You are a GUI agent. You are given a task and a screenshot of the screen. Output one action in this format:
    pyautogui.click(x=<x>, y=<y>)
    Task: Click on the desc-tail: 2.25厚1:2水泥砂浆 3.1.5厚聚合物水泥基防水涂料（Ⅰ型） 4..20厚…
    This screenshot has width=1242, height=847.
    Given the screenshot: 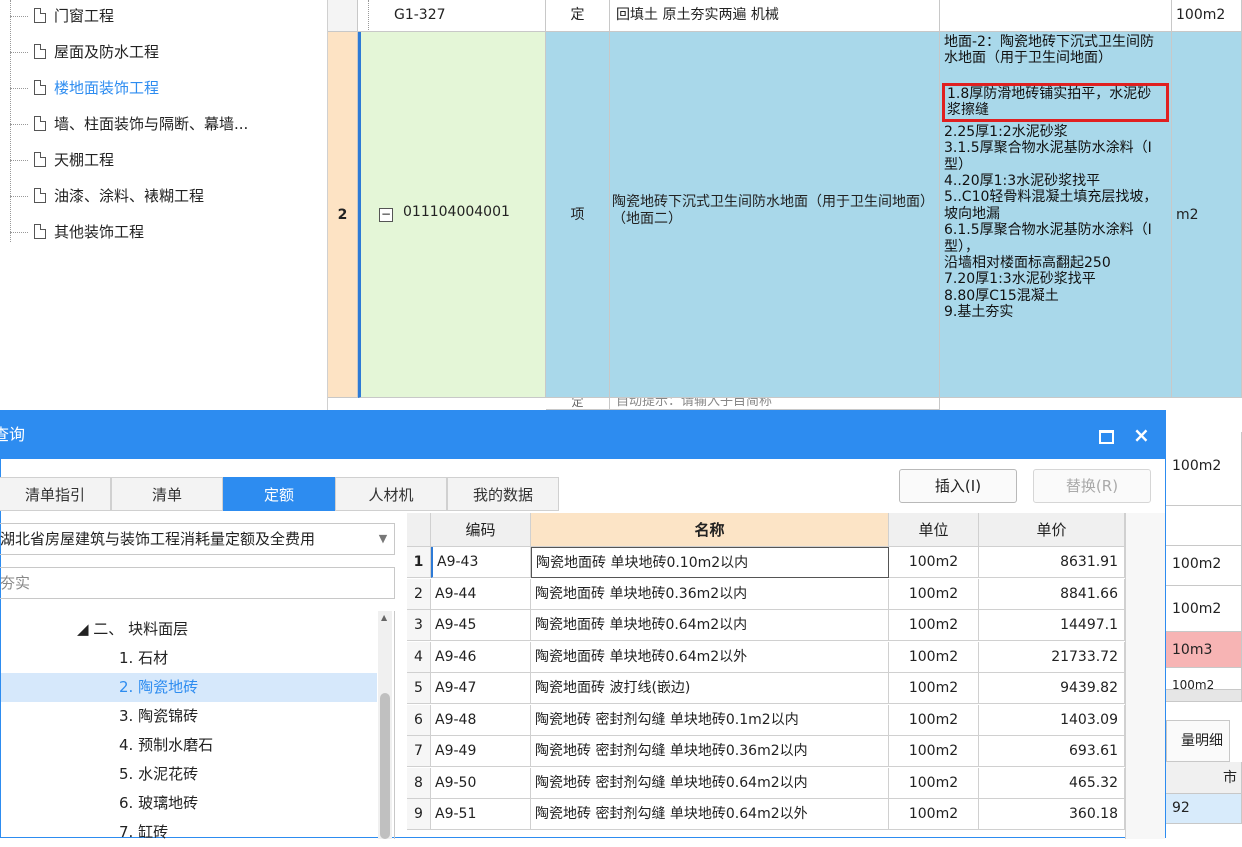 What is the action you would take?
    pyautogui.click(x=1051, y=222)
    